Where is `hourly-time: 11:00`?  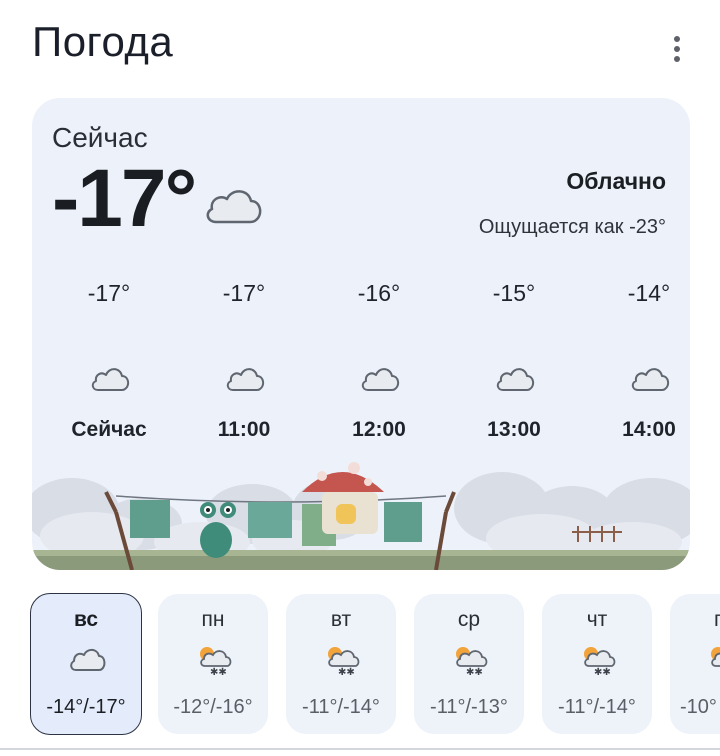 hourly-time: 11:00 is located at coordinates (244, 429).